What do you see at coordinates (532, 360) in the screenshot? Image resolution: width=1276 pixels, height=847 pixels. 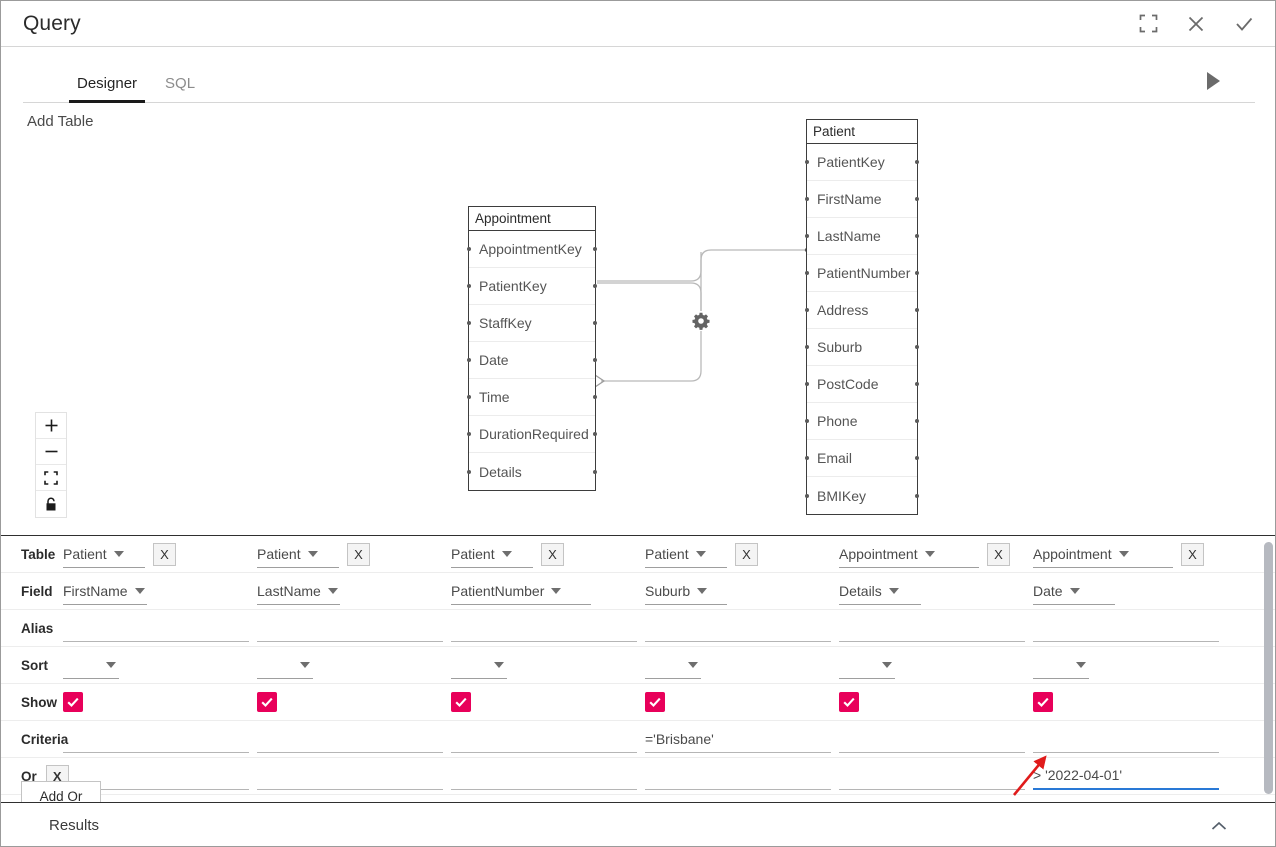 I see `table-field: Date` at bounding box center [532, 360].